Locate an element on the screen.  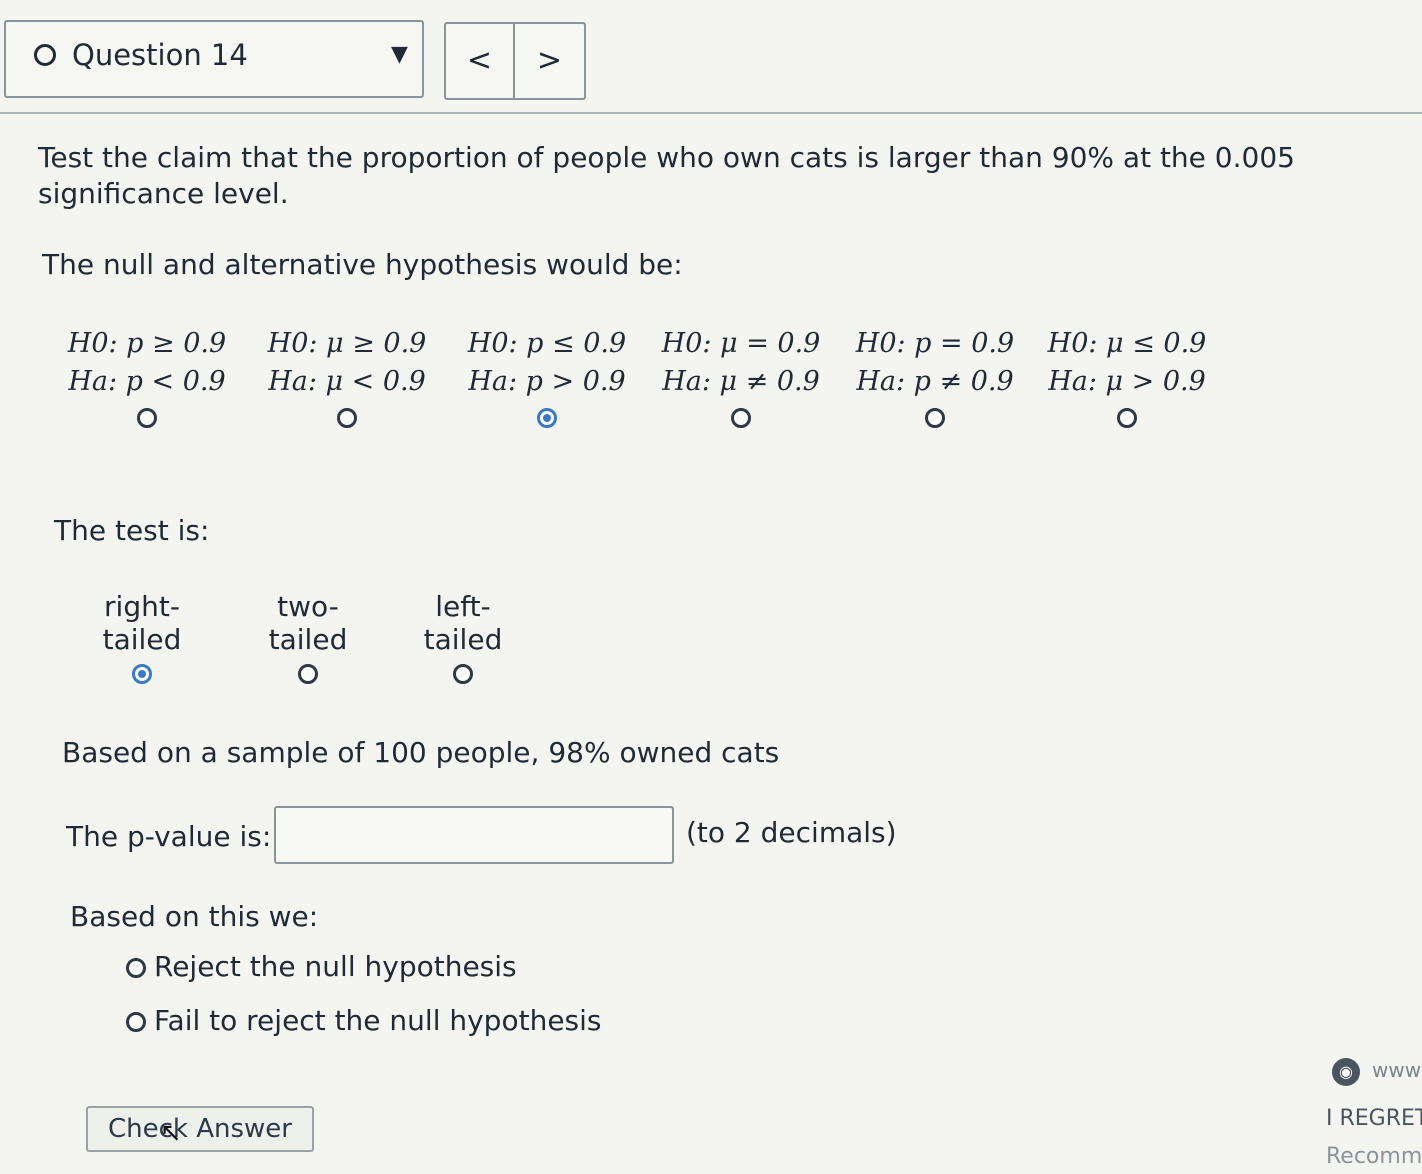
pvalue-hint: (to 2 decimals) is located at coordinates (791, 832).